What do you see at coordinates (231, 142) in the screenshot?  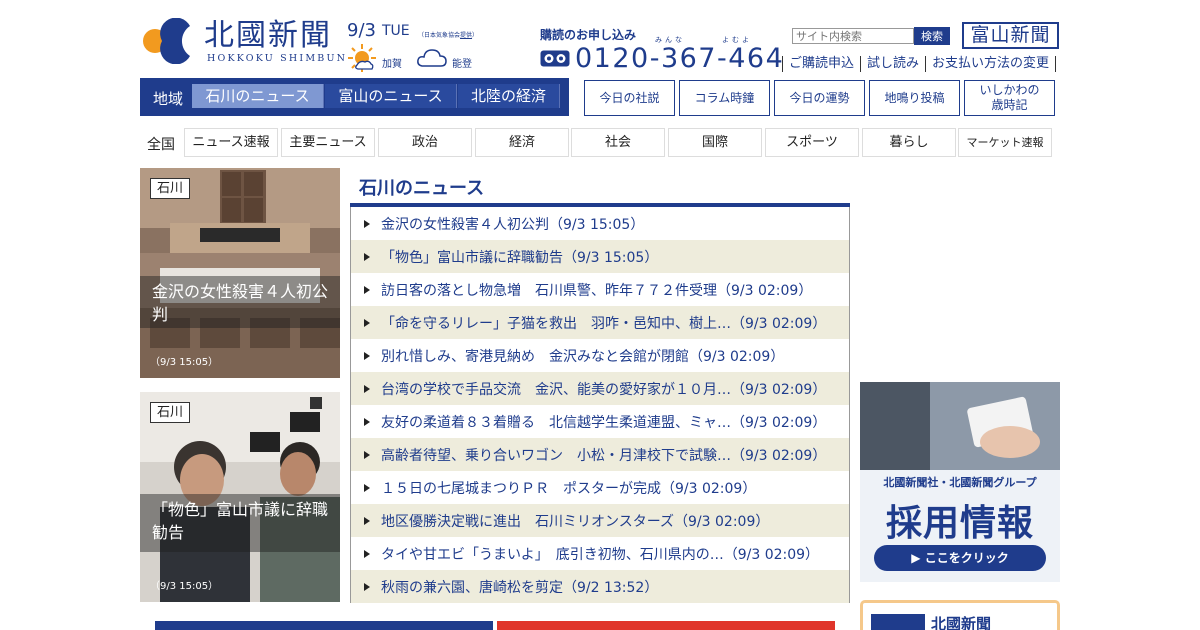 I see `category-breaking: ニュース速報` at bounding box center [231, 142].